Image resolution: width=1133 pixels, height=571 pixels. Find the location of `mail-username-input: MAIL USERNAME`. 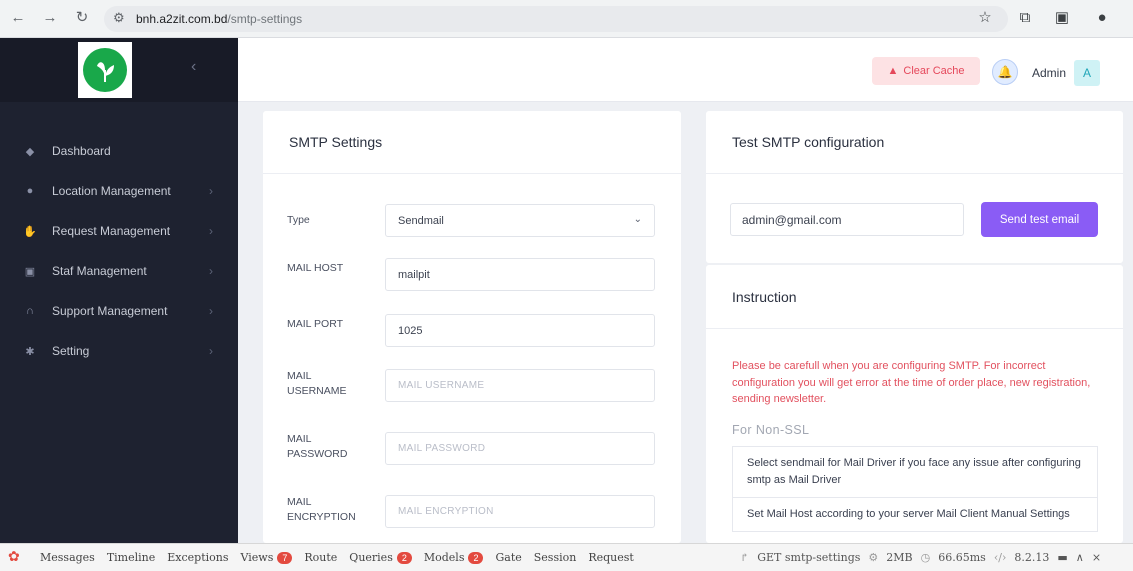

mail-username-input: MAIL USERNAME is located at coordinates (520, 385).